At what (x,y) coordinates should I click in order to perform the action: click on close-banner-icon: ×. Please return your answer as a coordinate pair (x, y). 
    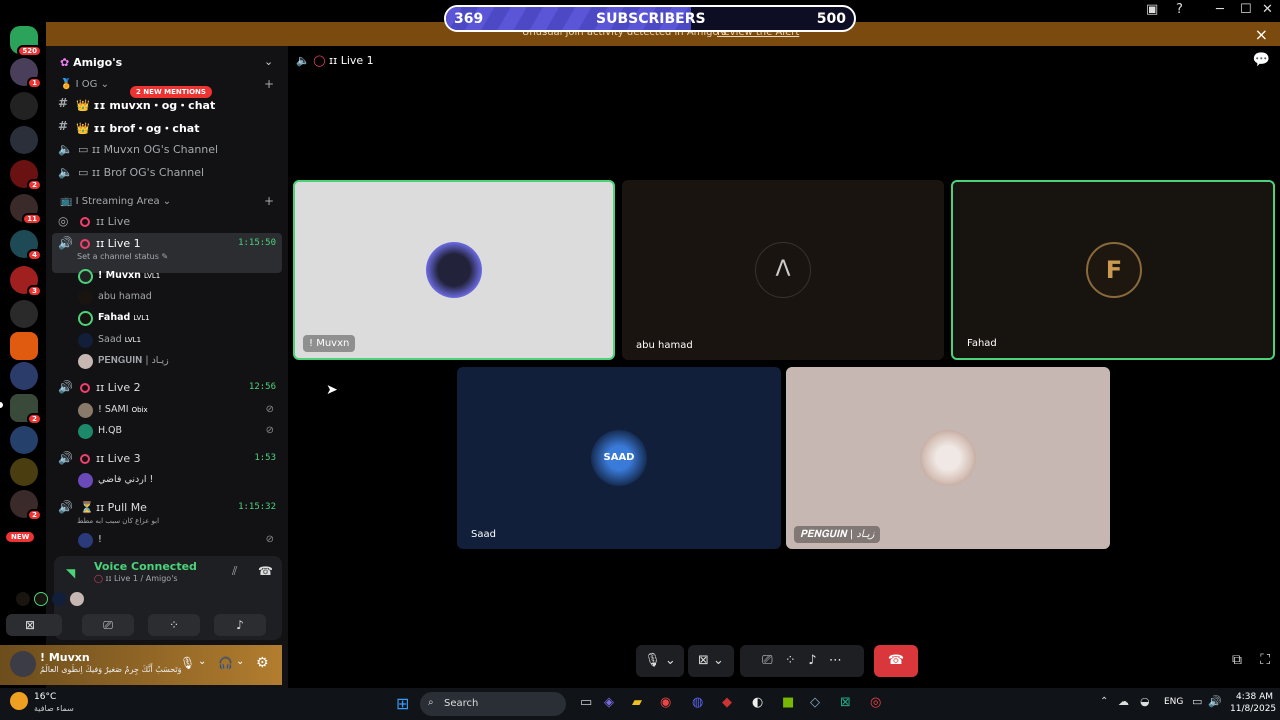
    Looking at the image, I should click on (1261, 34).